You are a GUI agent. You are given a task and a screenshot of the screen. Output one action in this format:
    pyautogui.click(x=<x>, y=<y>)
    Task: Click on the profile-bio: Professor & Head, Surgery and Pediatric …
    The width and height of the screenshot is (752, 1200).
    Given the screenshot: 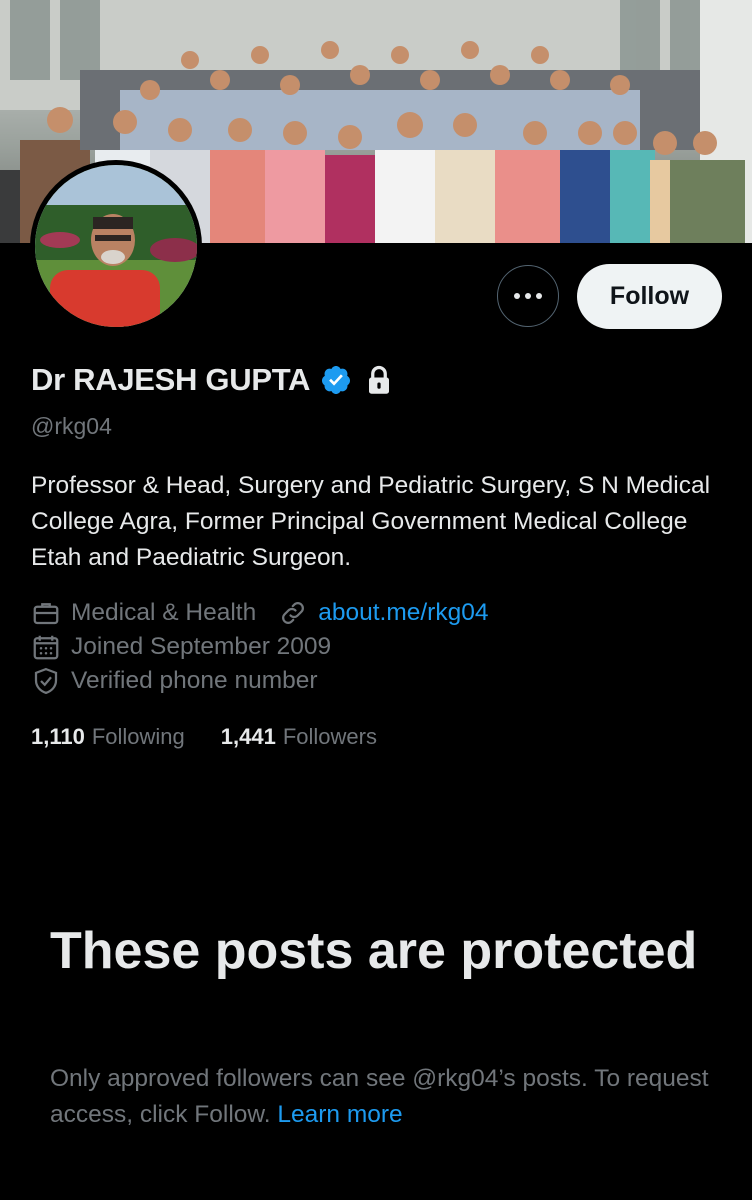 What is the action you would take?
    pyautogui.click(x=371, y=521)
    